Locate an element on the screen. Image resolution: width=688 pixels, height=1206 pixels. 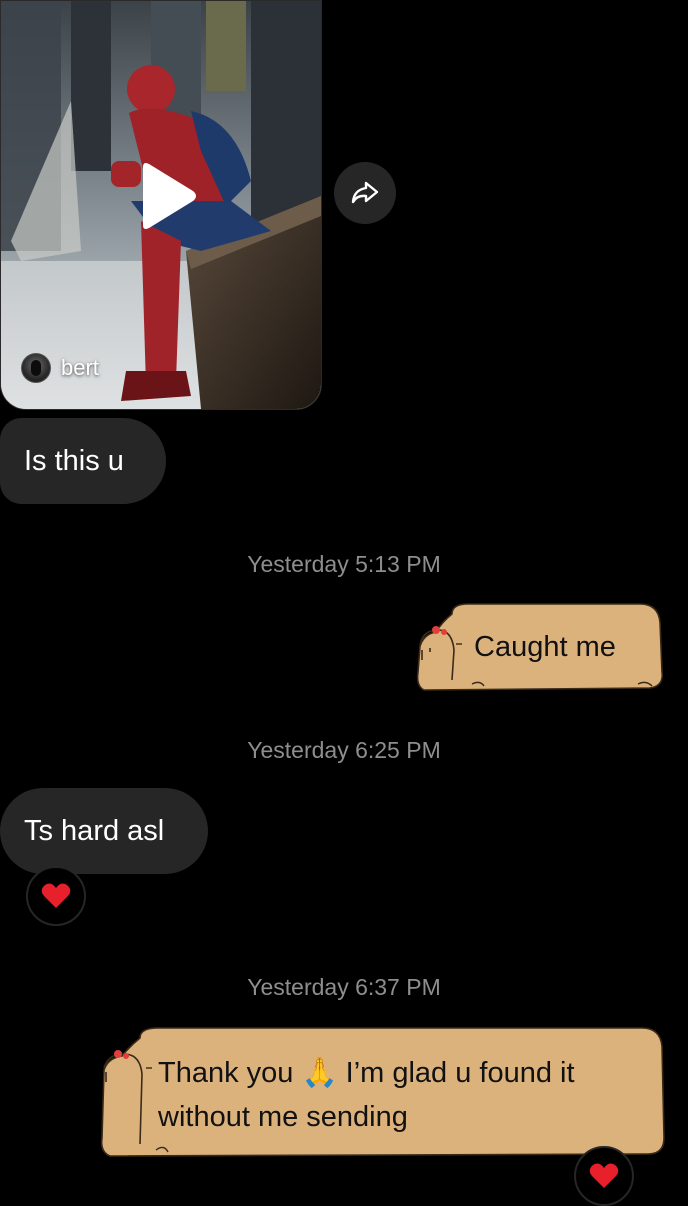
received-message: Ts hard asl is located at coordinates (104, 831).